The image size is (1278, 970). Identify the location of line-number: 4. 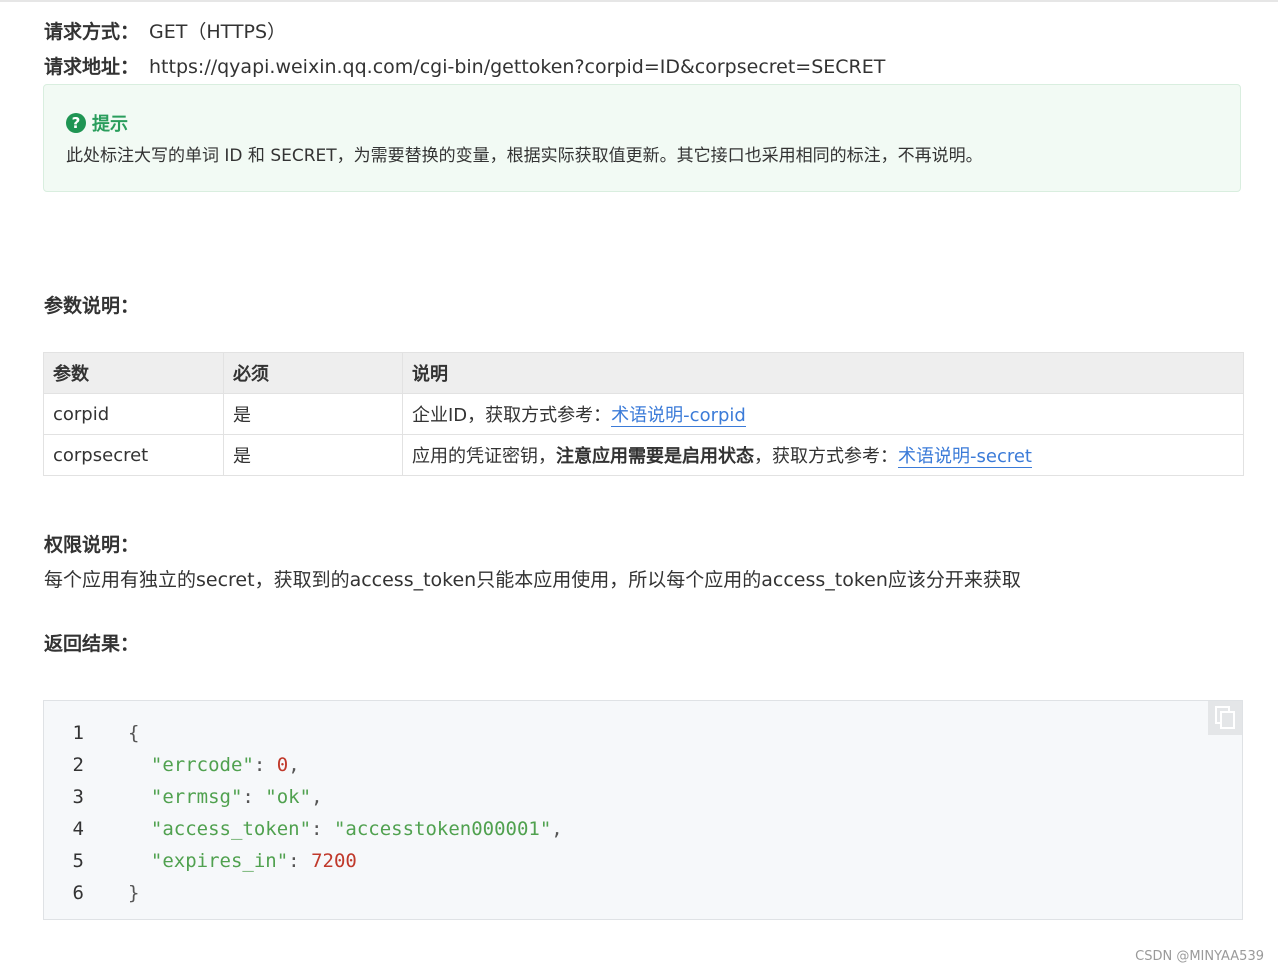
(78, 829).